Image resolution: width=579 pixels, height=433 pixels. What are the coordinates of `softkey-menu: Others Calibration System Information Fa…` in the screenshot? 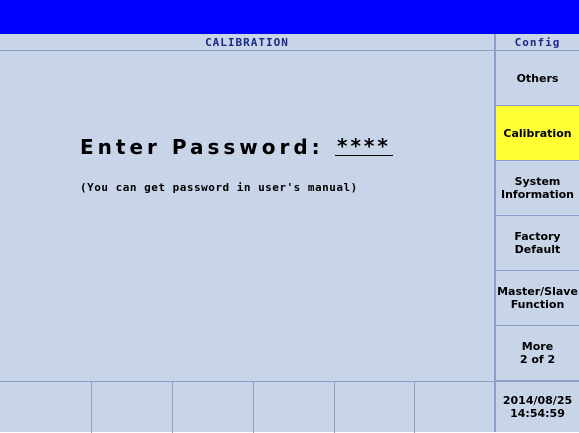 It's located at (537, 241).